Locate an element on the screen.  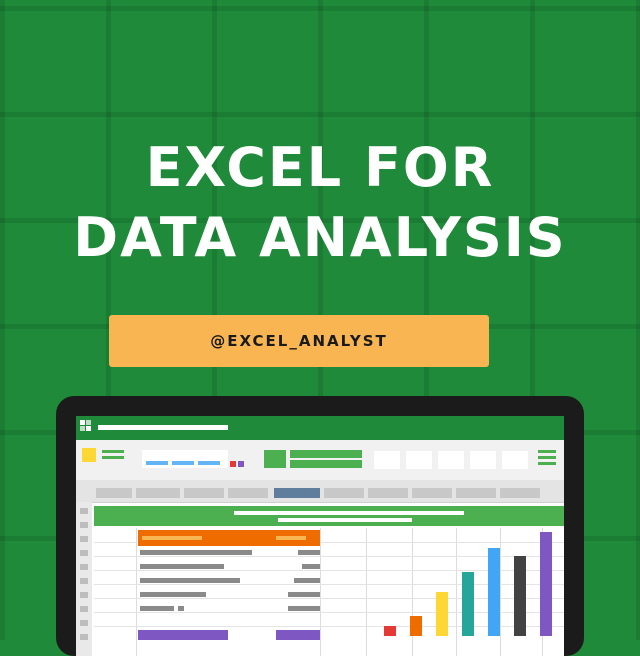
bar-chart-illustration is located at coordinates (469, 581).